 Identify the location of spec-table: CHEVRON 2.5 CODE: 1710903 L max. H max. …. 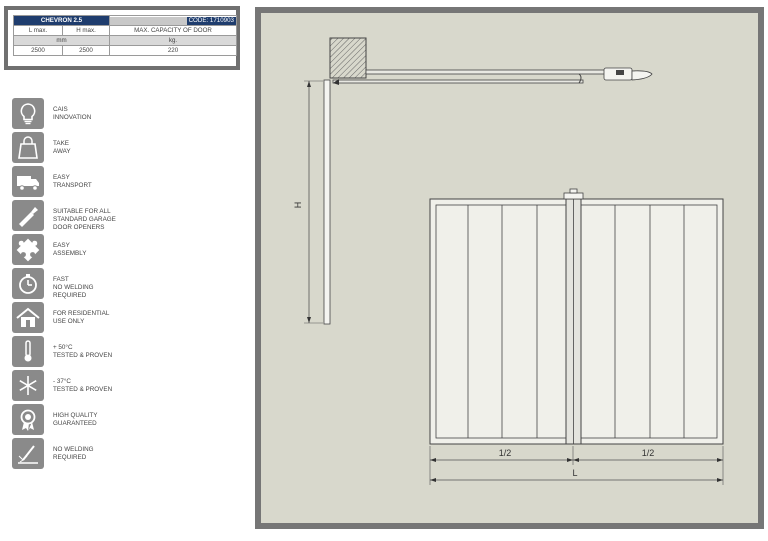
(125, 35).